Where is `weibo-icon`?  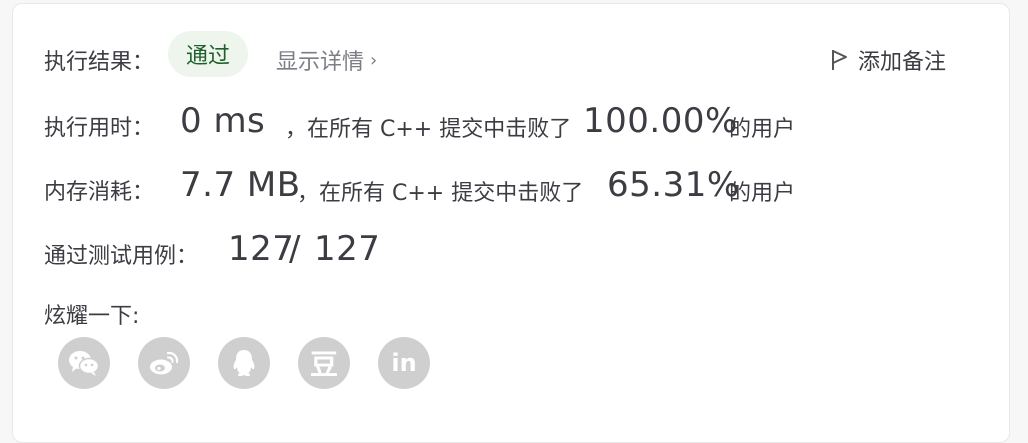
weibo-icon is located at coordinates (164, 363).